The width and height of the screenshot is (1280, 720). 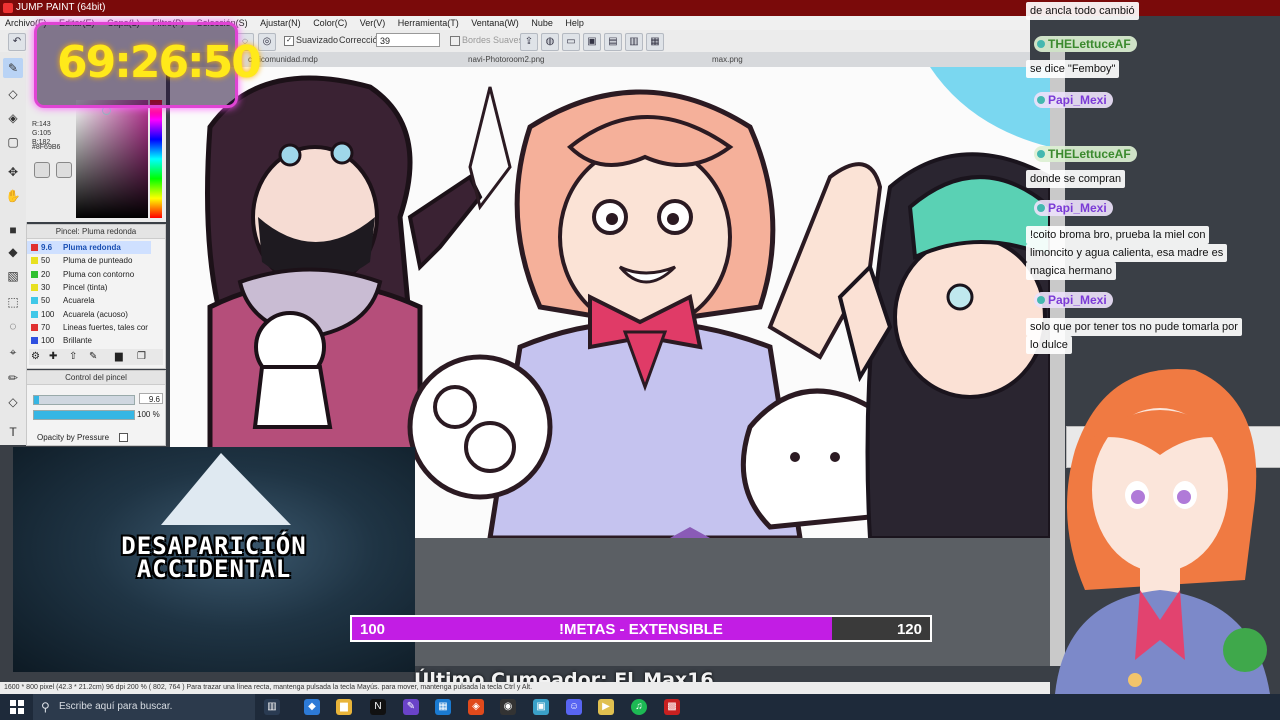 I want to click on app-icon-3: ▣, so click(x=541, y=707).